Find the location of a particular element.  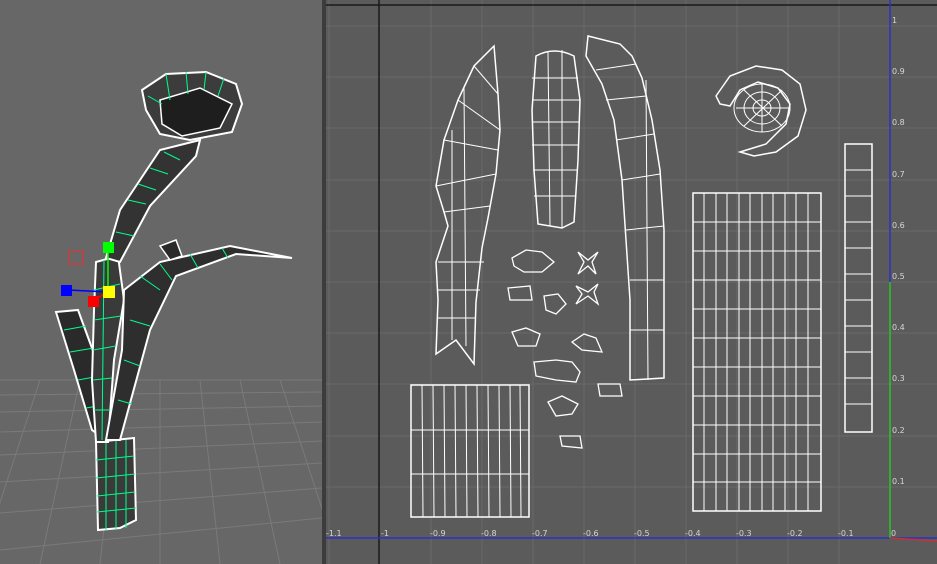

y-tick-label: 1 is located at coordinates (895, 20).